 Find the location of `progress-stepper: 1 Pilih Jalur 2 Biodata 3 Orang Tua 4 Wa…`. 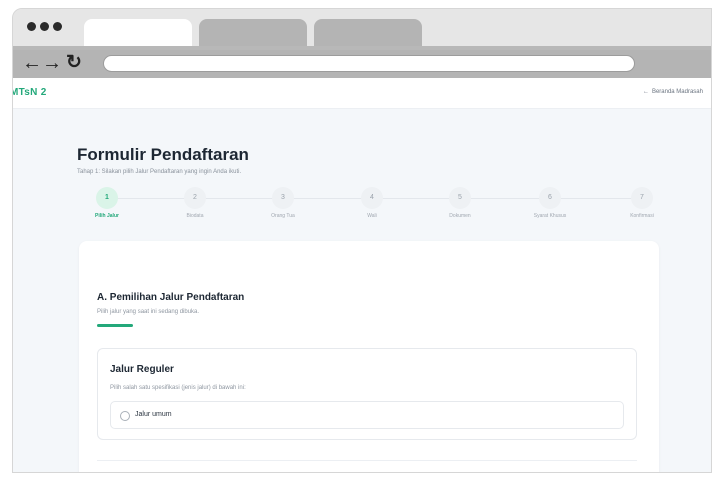

progress-stepper: 1 Pilih Jalur 2 Biodata 3 Orang Tua 4 Wa… is located at coordinates (372, 203).